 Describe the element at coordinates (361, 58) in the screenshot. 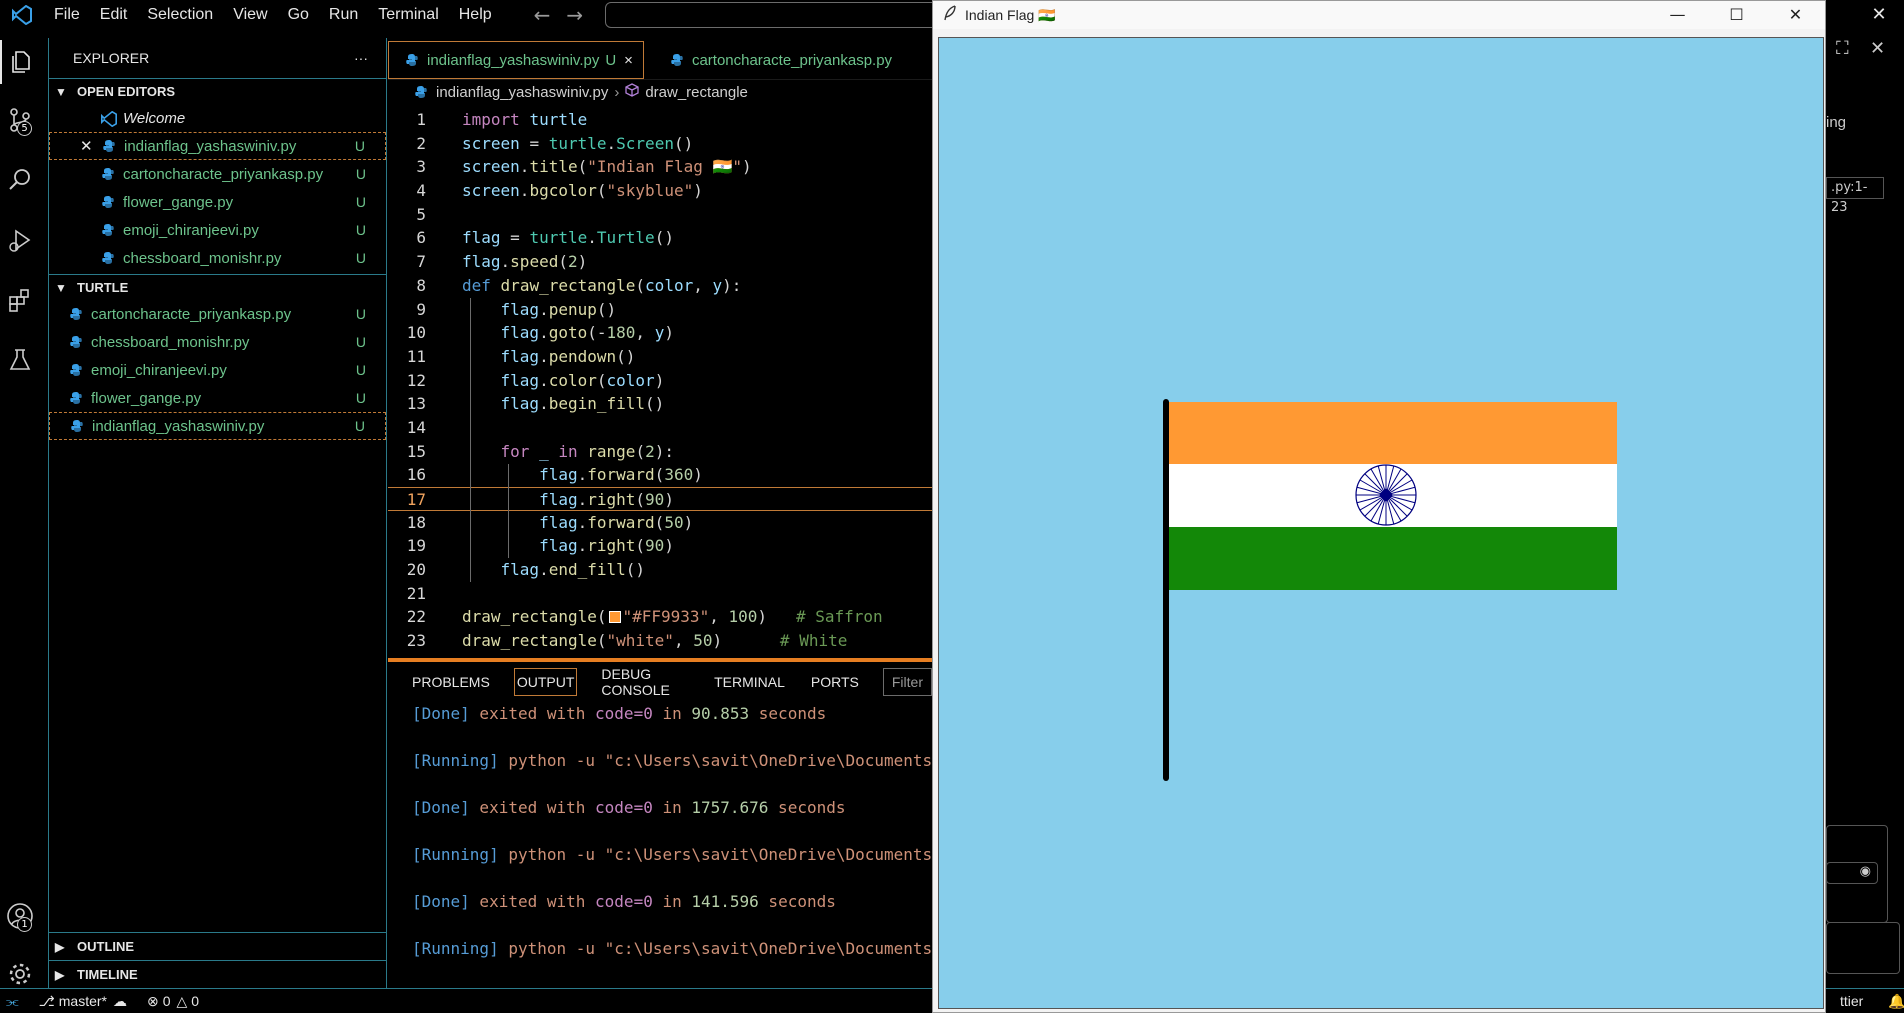

I see `more-actions-icon: ···` at that location.